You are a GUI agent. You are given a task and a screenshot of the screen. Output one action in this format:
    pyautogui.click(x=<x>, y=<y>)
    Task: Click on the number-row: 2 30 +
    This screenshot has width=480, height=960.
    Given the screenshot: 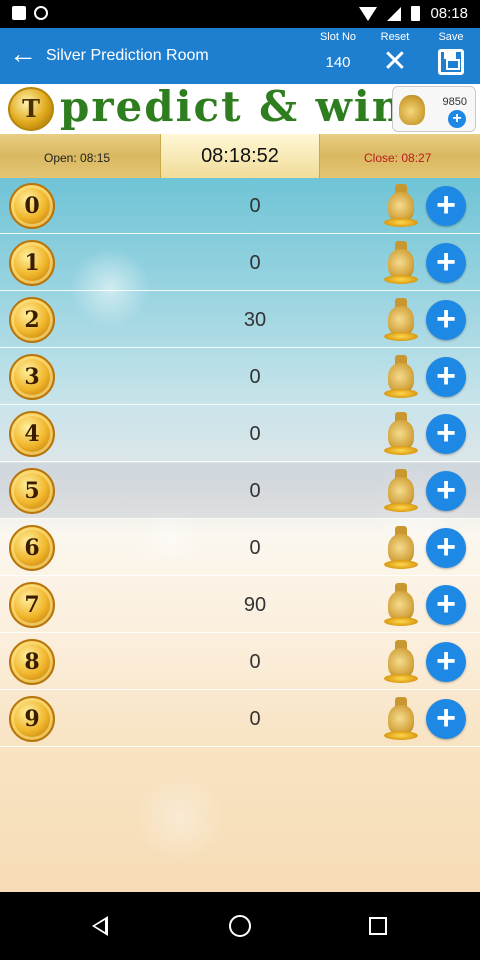 What is the action you would take?
    pyautogui.click(x=240, y=320)
    